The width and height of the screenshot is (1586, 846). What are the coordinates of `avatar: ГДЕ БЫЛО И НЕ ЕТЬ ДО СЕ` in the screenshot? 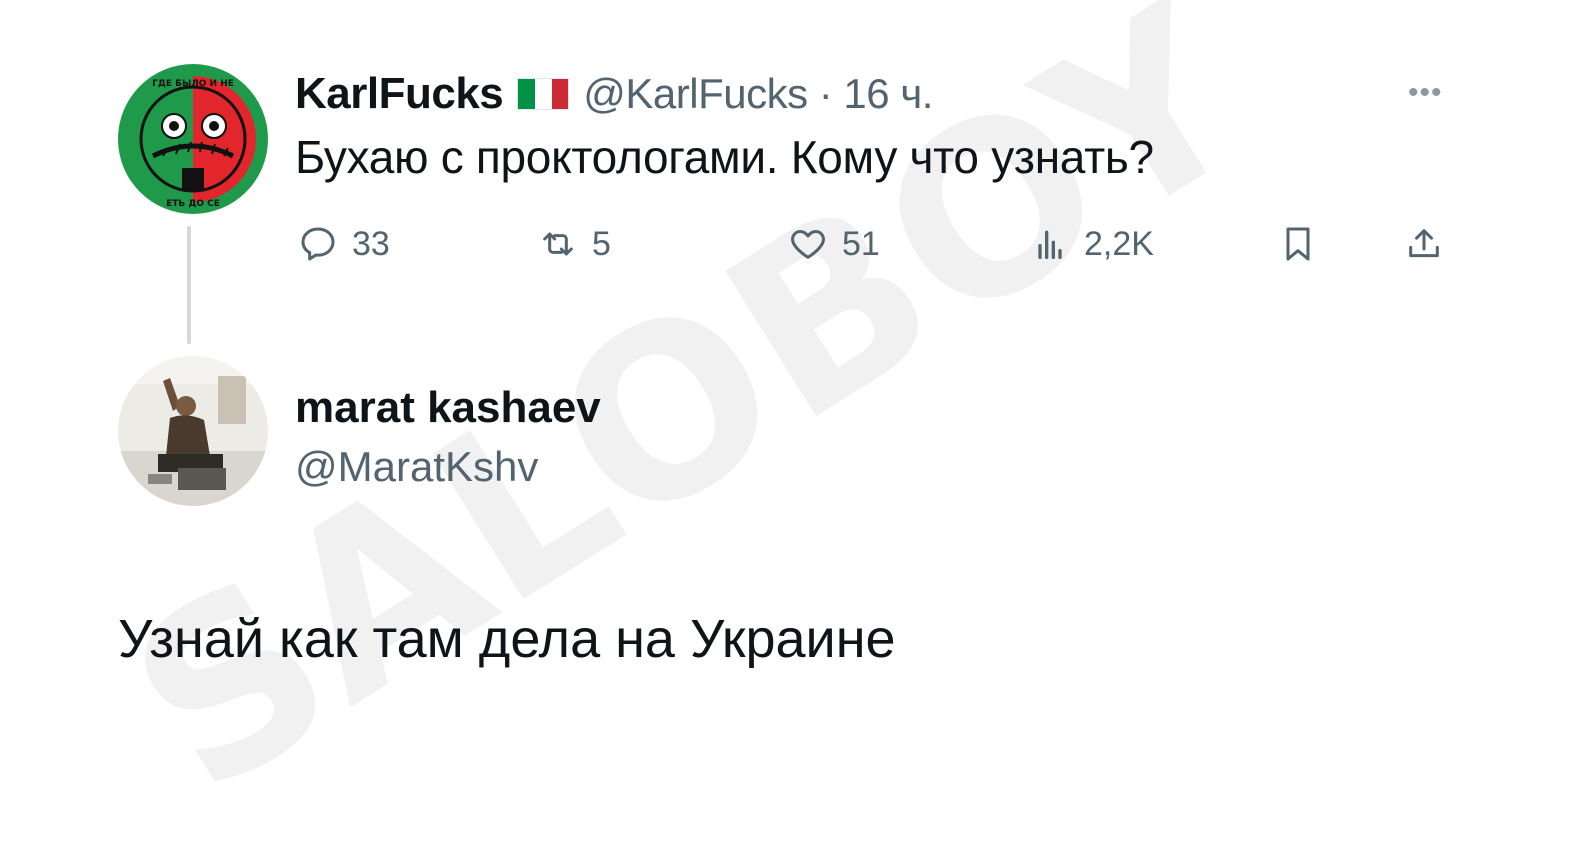 It's located at (193, 139).